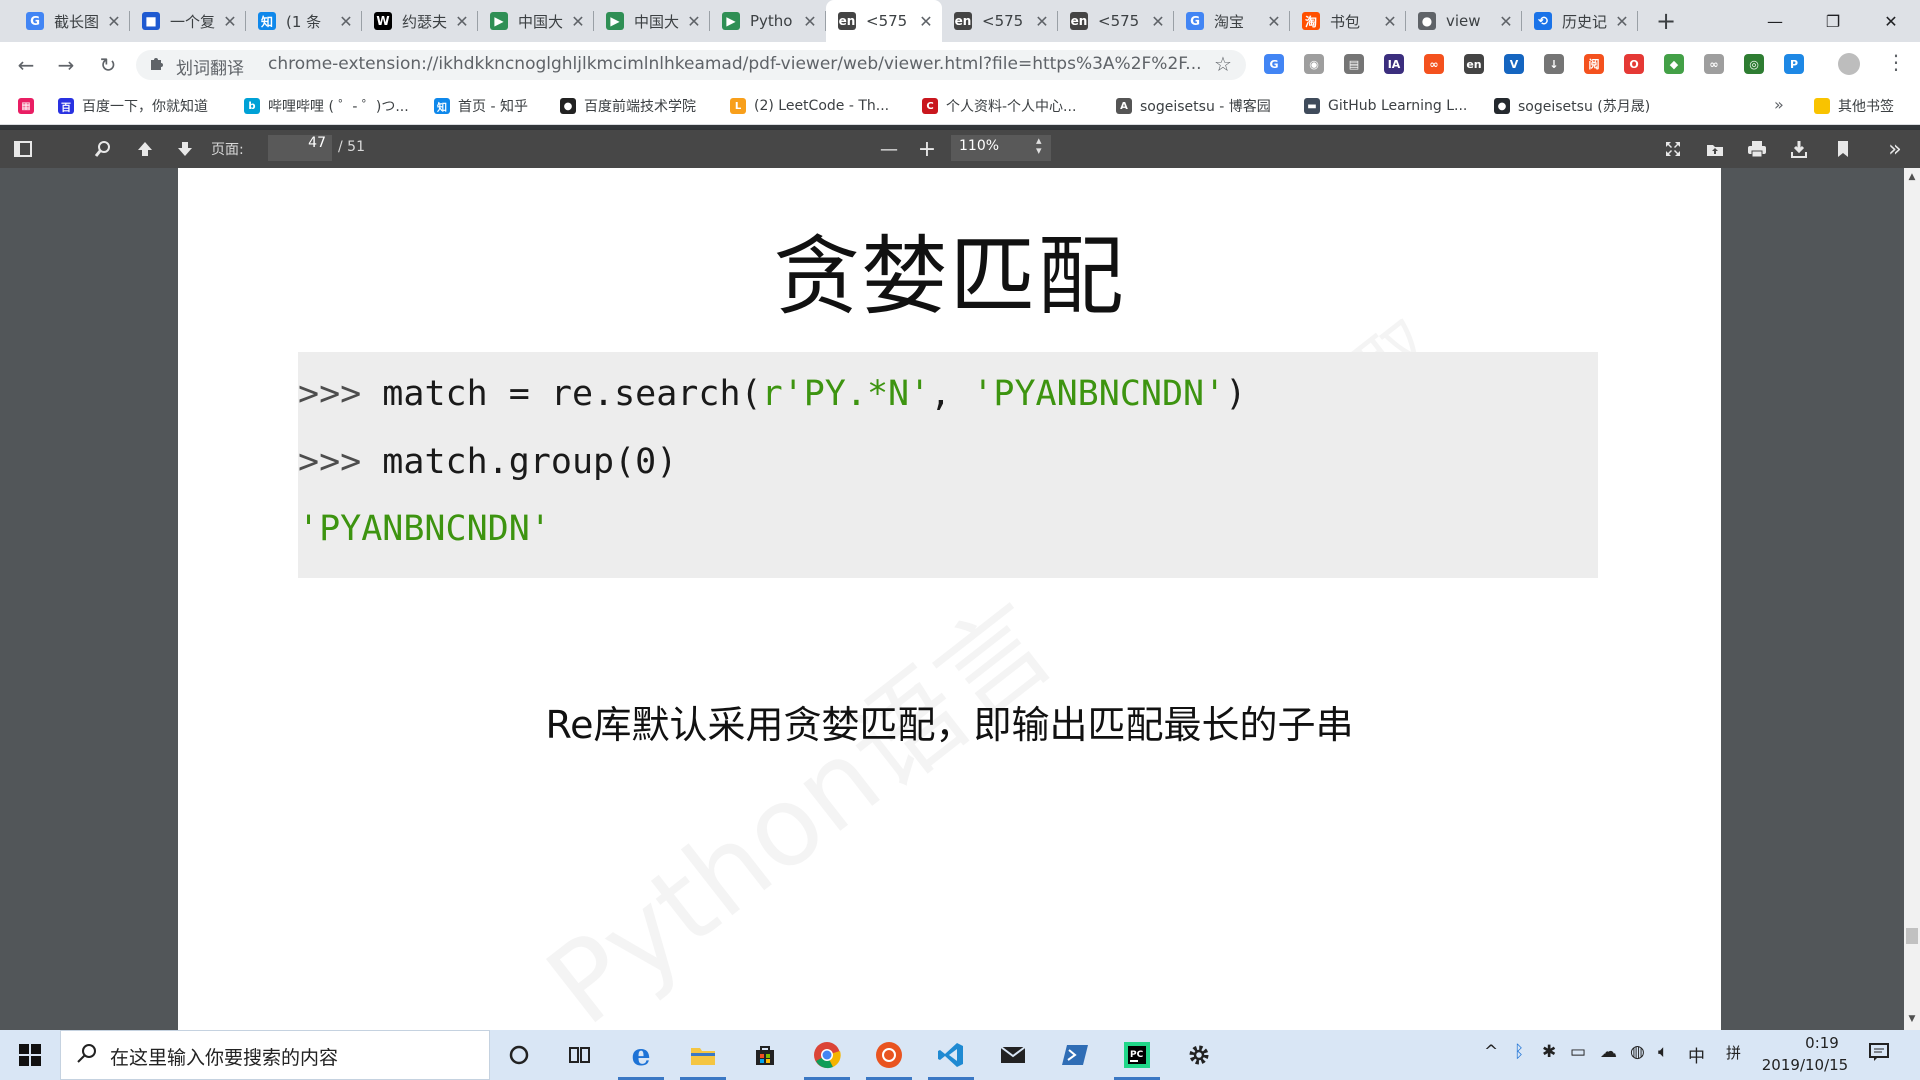 This screenshot has height=1080, width=1920. What do you see at coordinates (1674, 64) in the screenshot?
I see `extension-icon: ◆` at bounding box center [1674, 64].